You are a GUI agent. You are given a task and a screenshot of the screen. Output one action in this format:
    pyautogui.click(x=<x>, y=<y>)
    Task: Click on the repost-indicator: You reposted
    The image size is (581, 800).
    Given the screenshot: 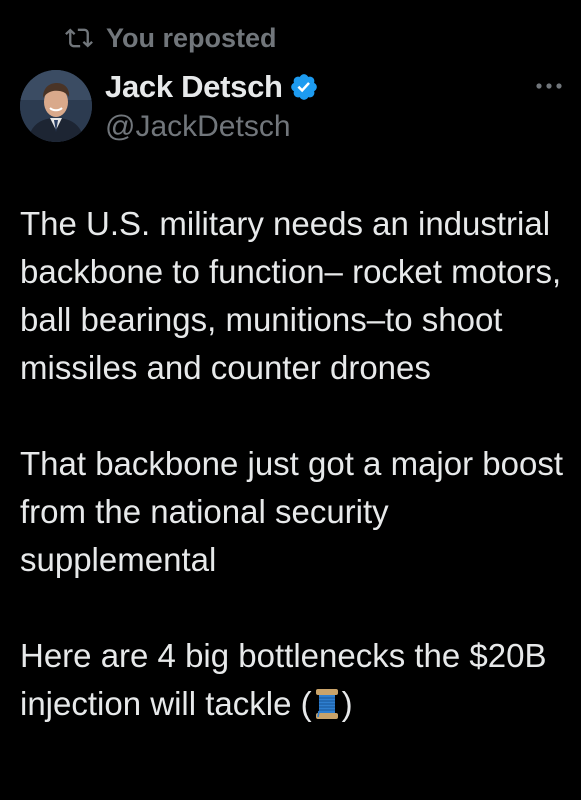 What is the action you would take?
    pyautogui.click(x=169, y=38)
    